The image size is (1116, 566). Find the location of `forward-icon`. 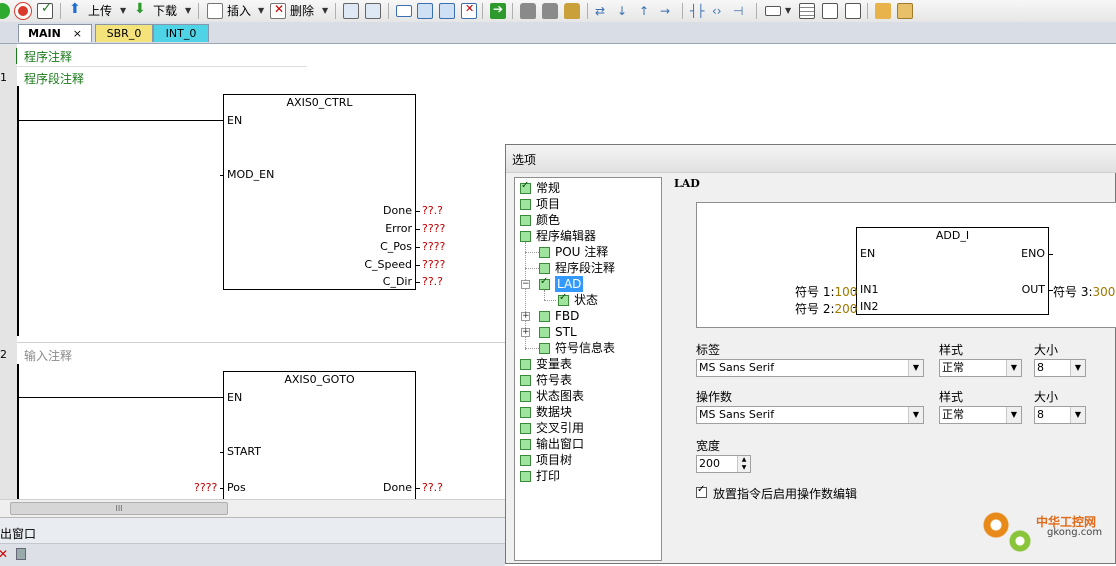

forward-icon is located at coordinates (447, 11).